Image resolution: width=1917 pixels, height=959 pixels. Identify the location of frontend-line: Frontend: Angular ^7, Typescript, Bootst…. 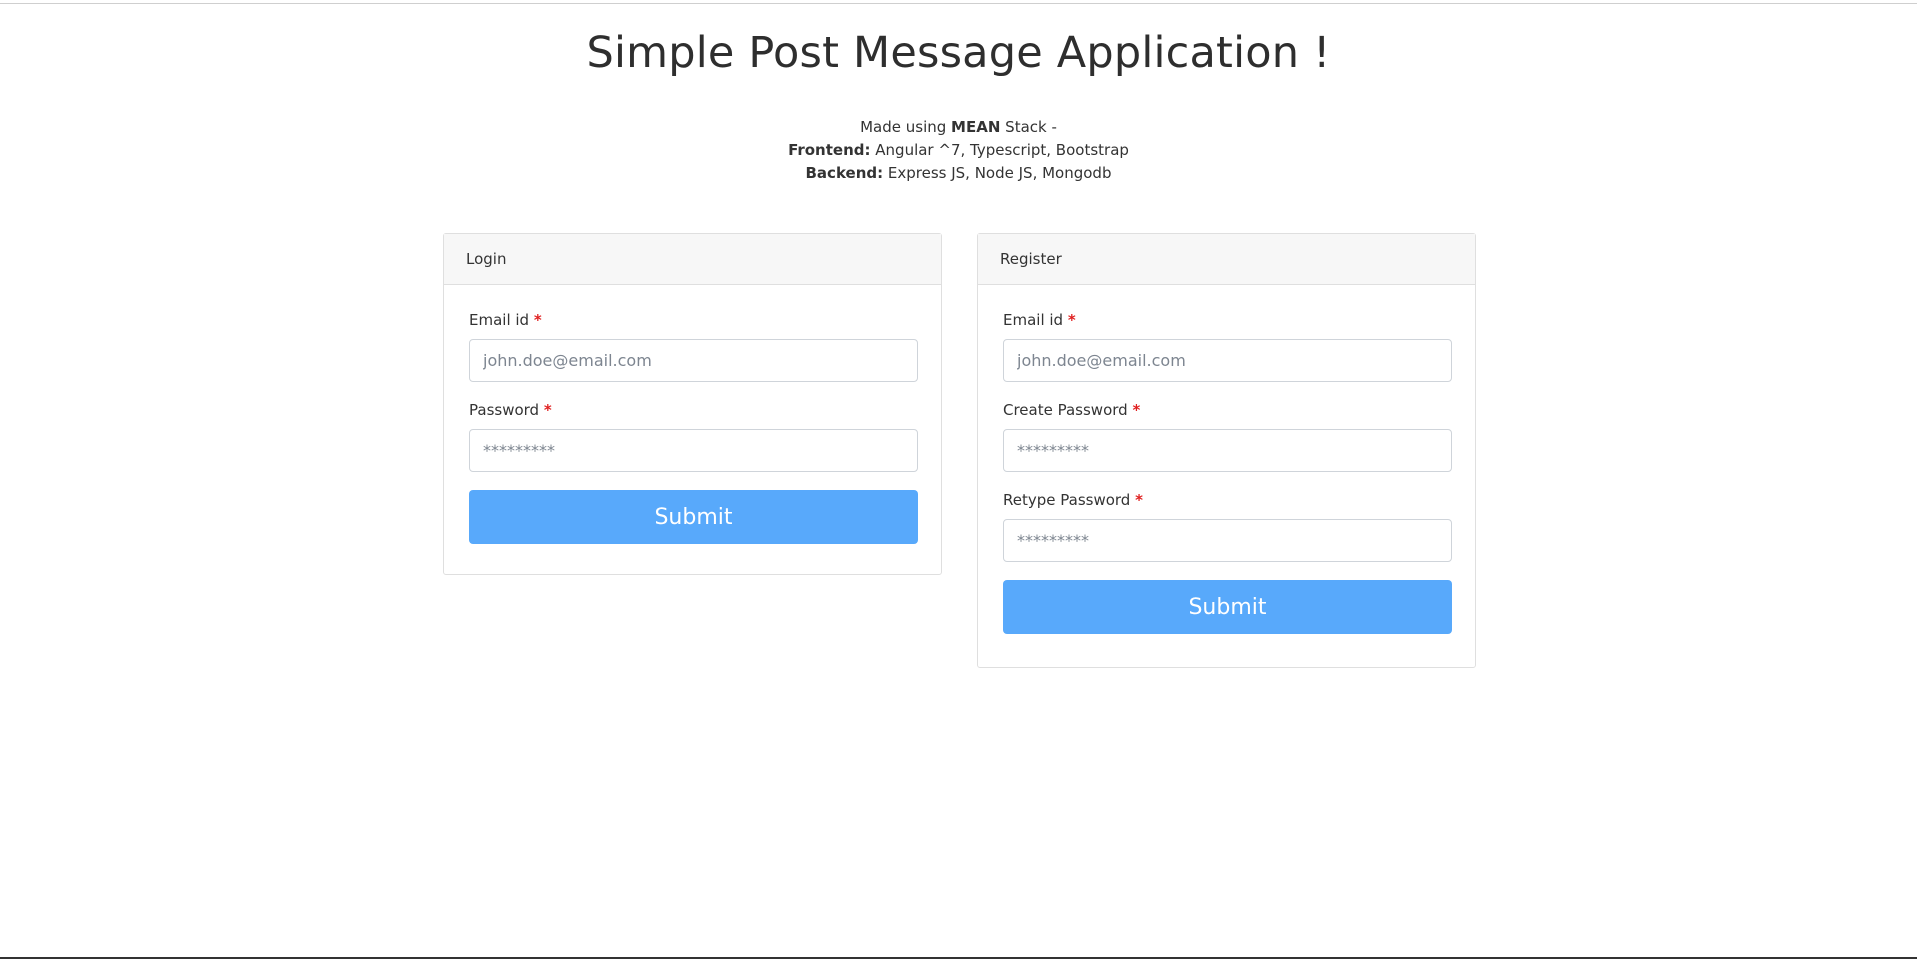
(958, 150).